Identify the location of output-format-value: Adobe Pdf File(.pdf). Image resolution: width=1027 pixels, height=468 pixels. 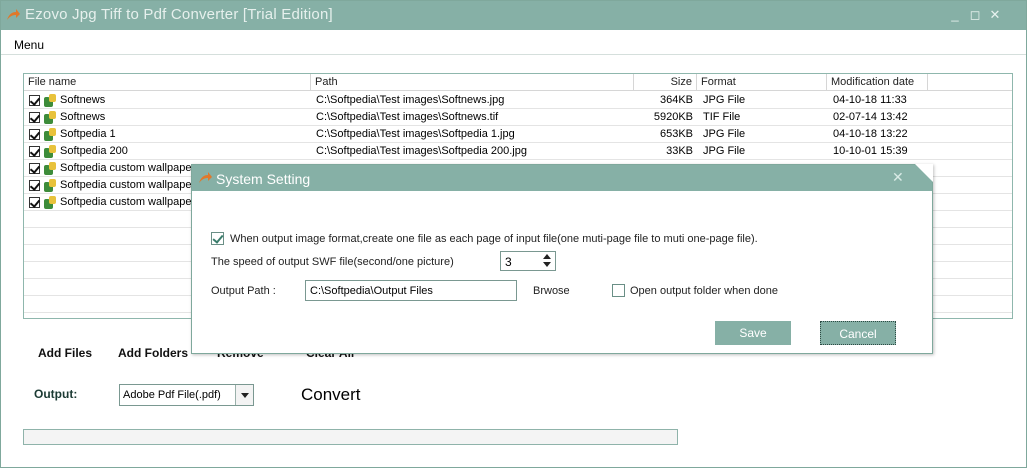
(172, 395).